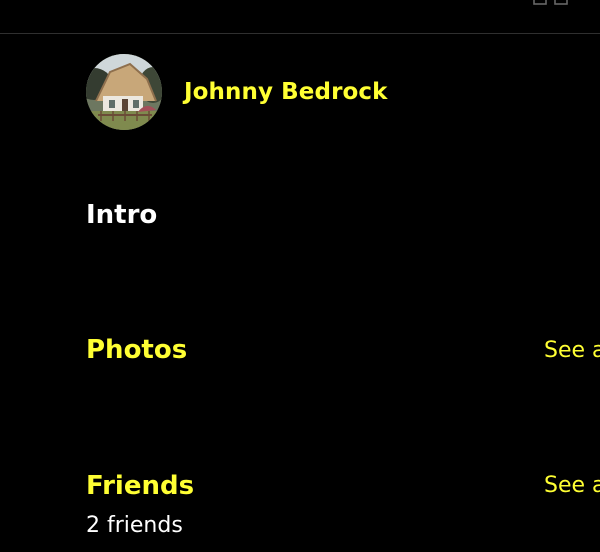  What do you see at coordinates (286, 92) in the screenshot?
I see `profile-name: Johnny Bedrock` at bounding box center [286, 92].